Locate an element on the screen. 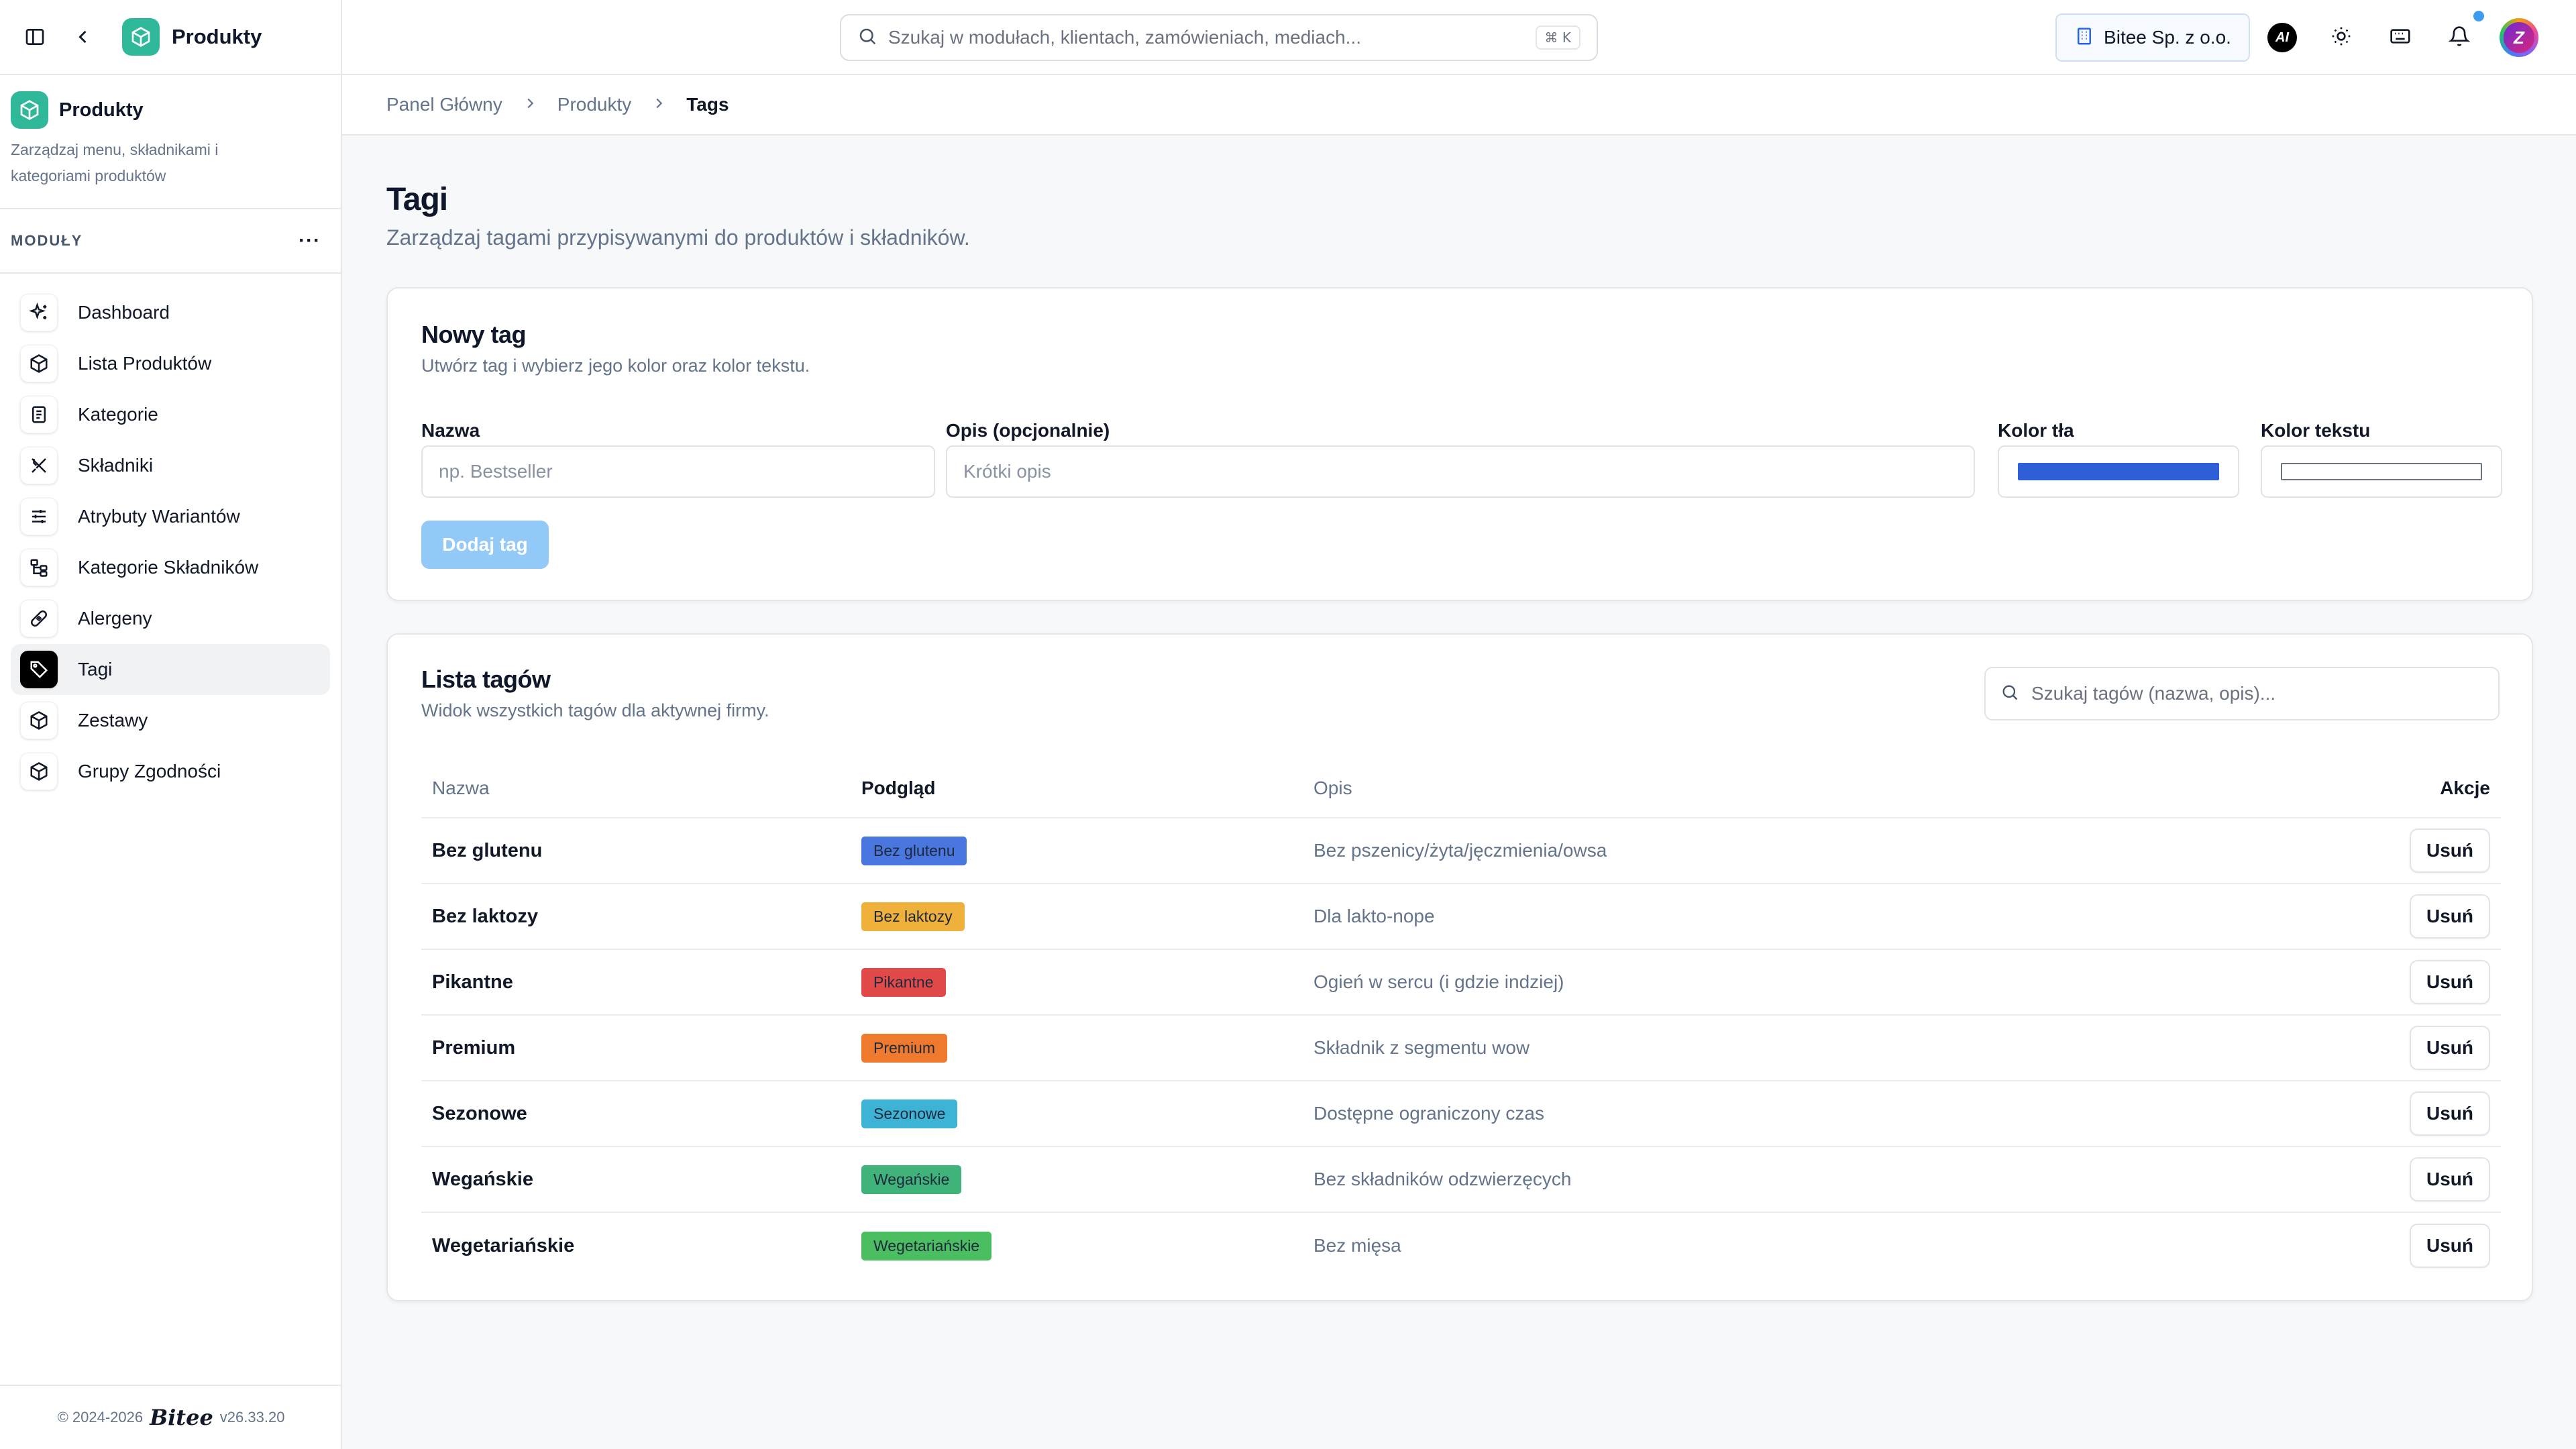  sidebar-item-tagi: Tagi is located at coordinates (170, 669).